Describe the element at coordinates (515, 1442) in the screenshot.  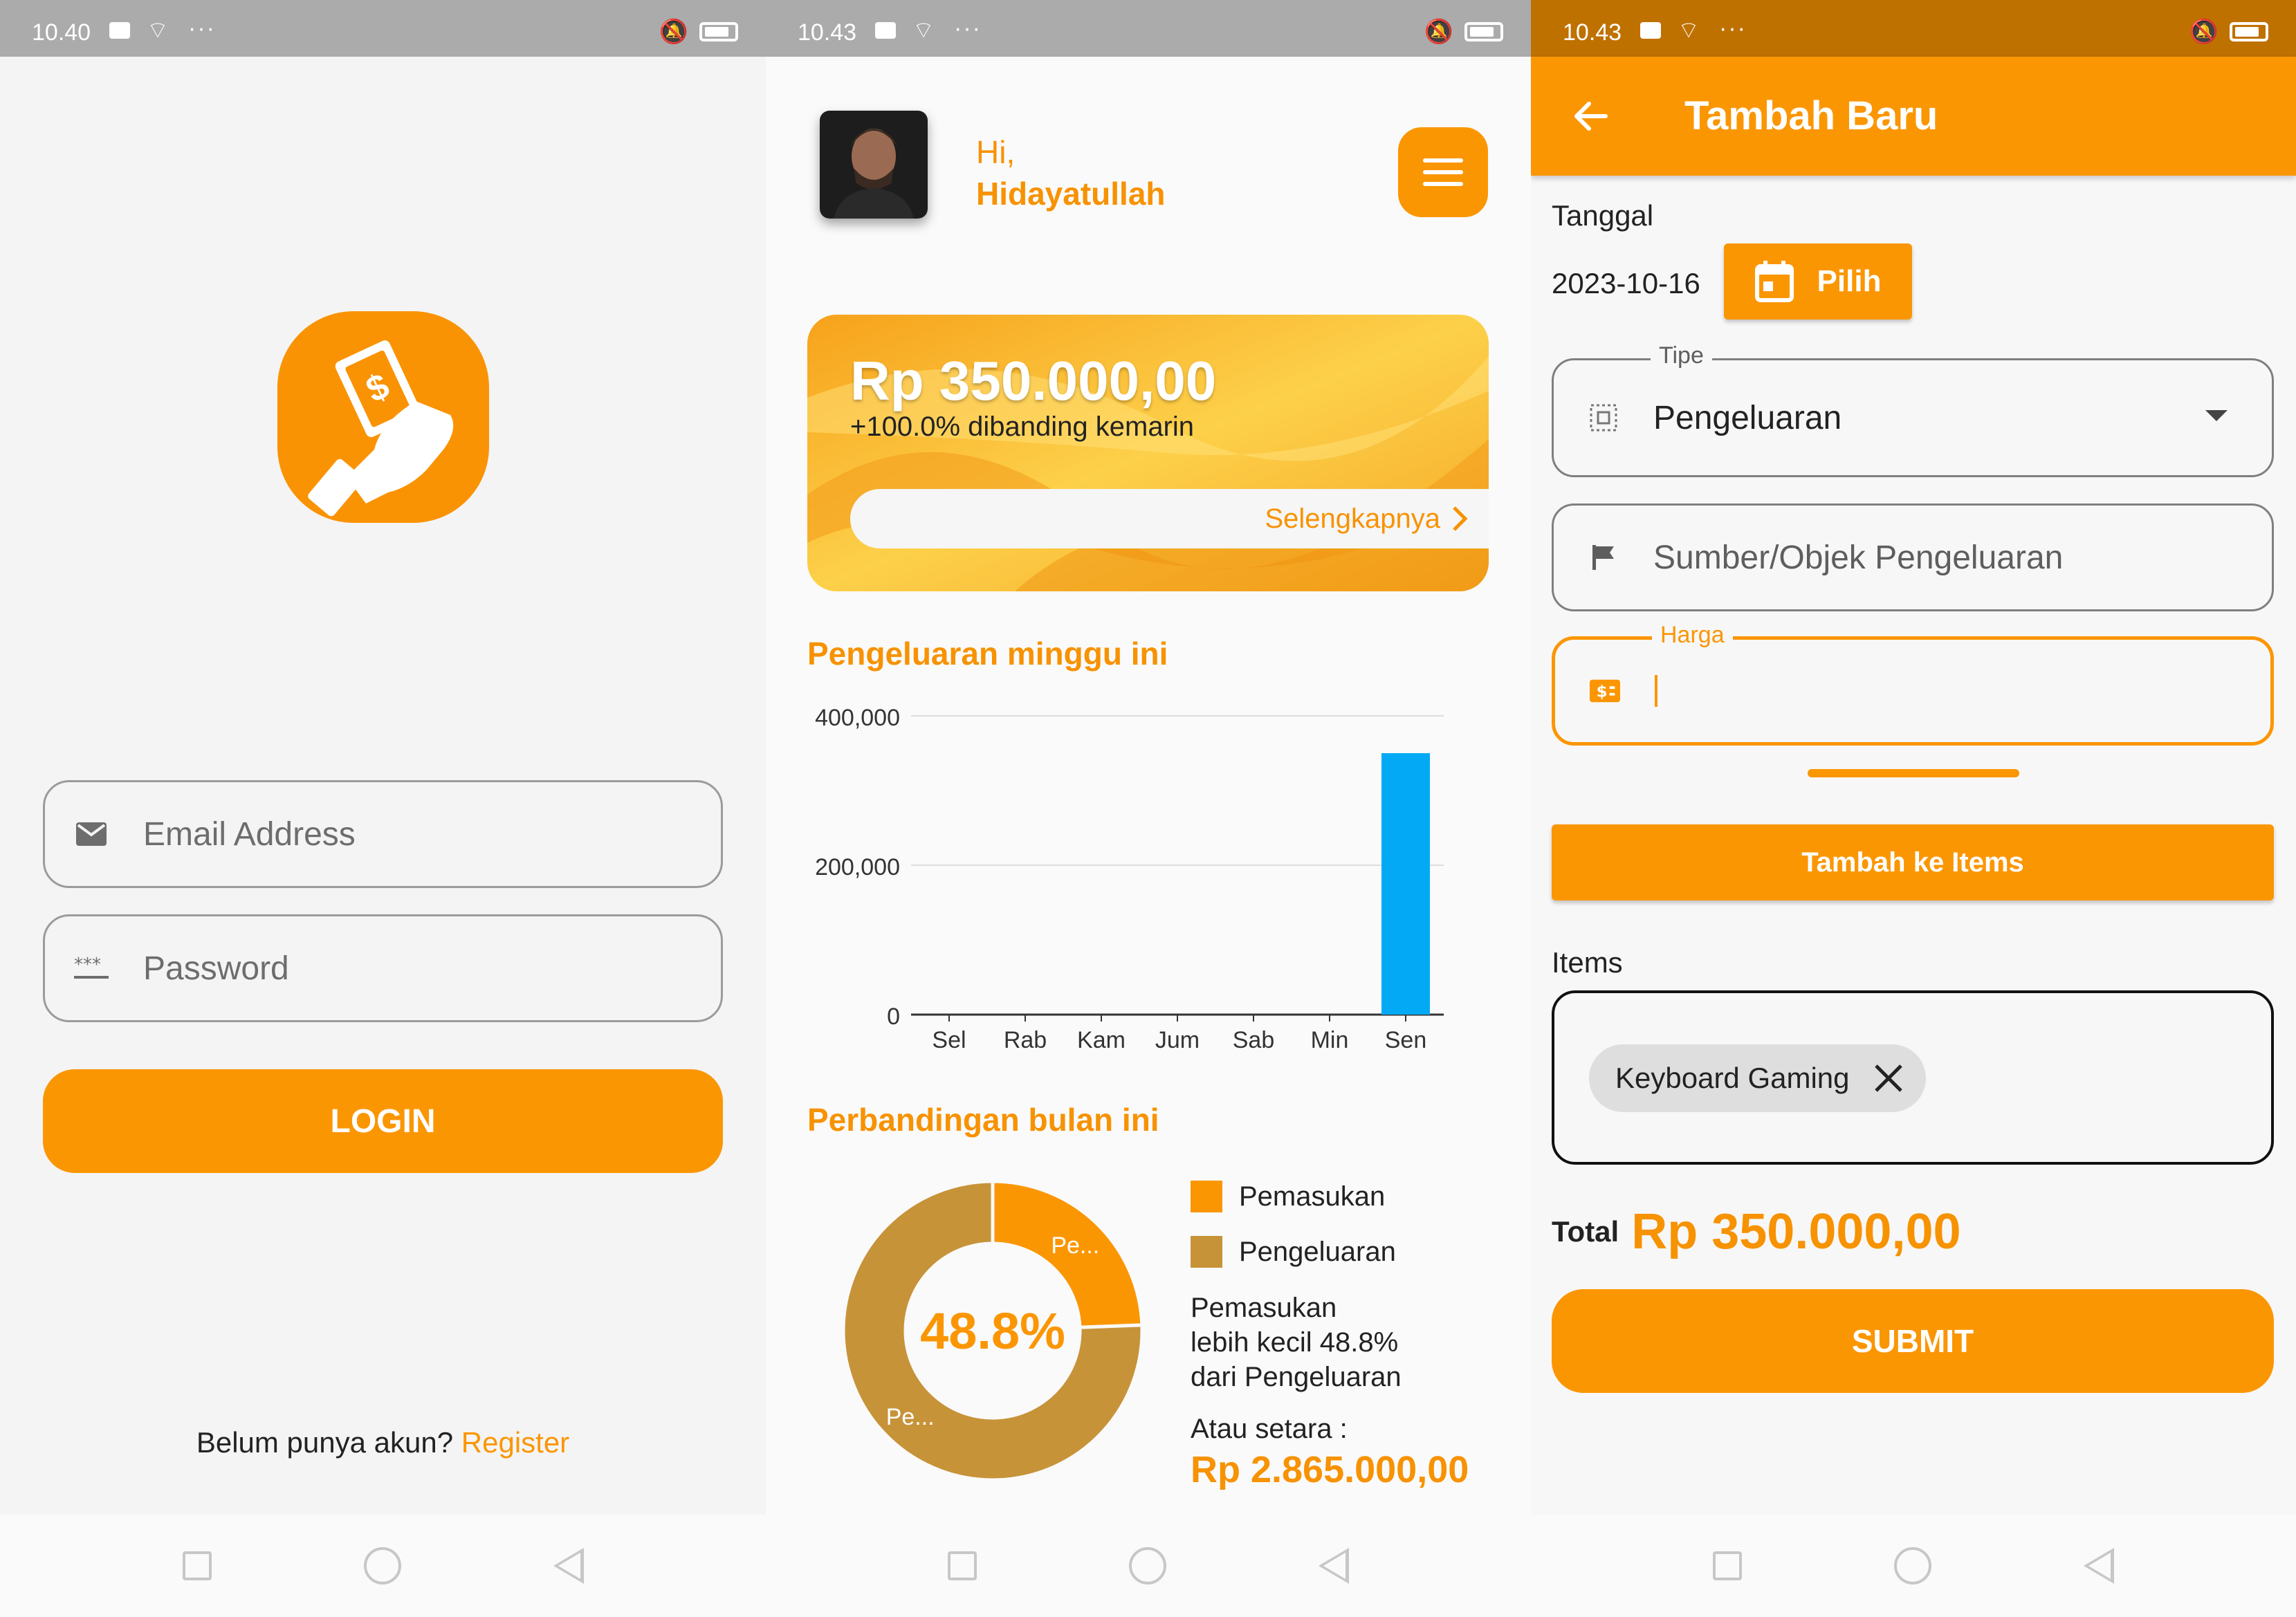
I see `register-link: Register` at that location.